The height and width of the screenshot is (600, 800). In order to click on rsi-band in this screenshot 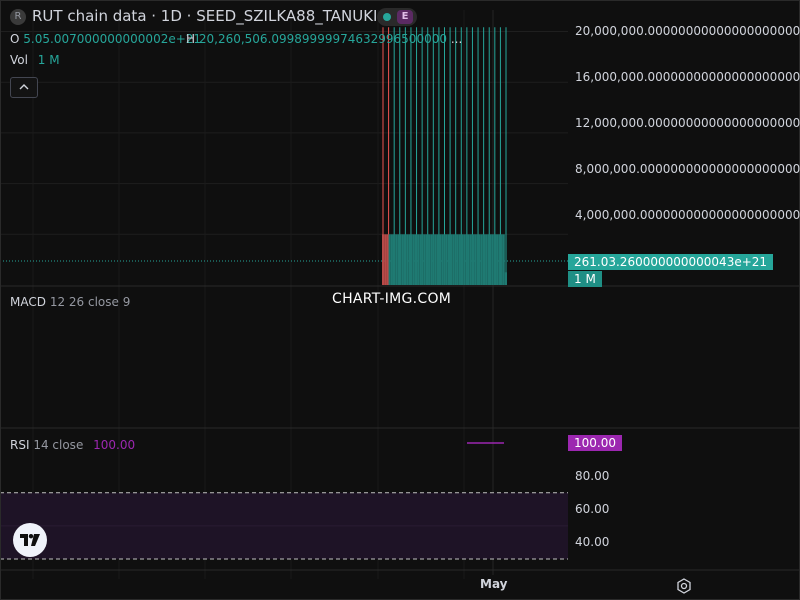, I will do `click(284, 526)`.